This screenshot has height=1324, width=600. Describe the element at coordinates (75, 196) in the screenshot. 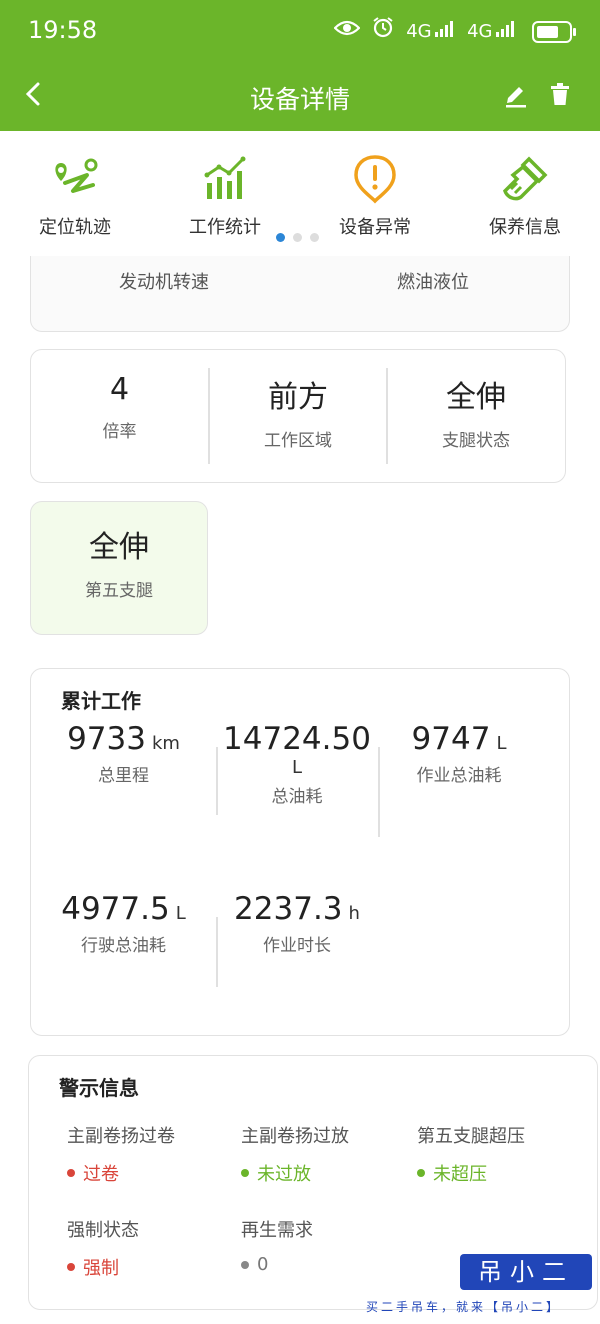

I see `nav-location-track: 定位轨迹` at that location.